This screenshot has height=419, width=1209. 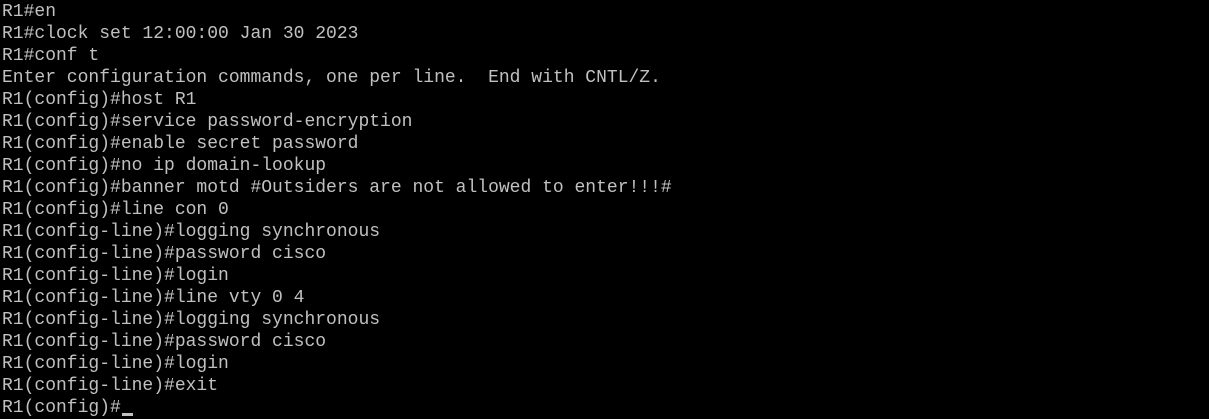 What do you see at coordinates (99, 100) in the screenshot?
I see `terminal-line: R1(config)#host R1` at bounding box center [99, 100].